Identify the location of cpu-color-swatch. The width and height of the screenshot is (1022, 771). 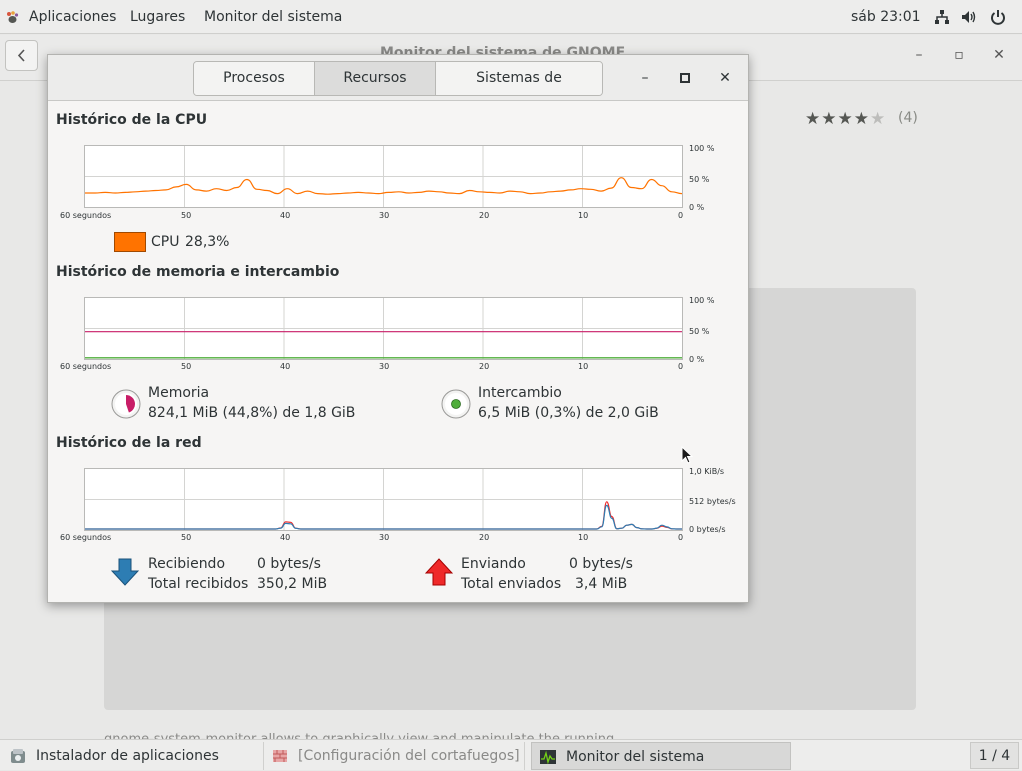
(130, 242).